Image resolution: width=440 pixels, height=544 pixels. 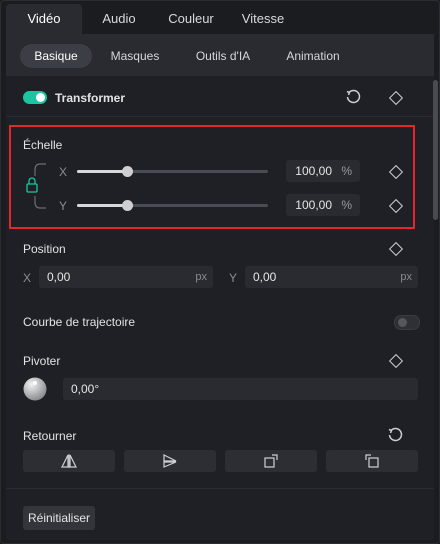 I want to click on rotate-left-icon, so click(x=372, y=461).